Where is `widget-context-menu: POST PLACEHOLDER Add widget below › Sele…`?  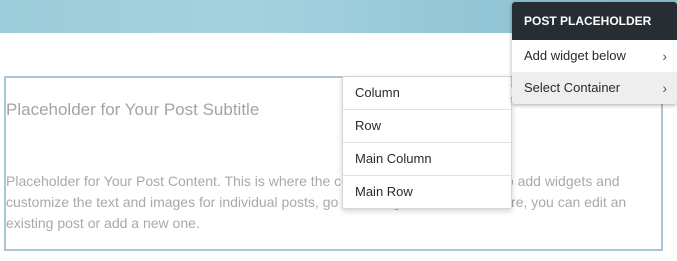 widget-context-menu: POST PLACEHOLDER Add widget below › Sele… is located at coordinates (594, 53).